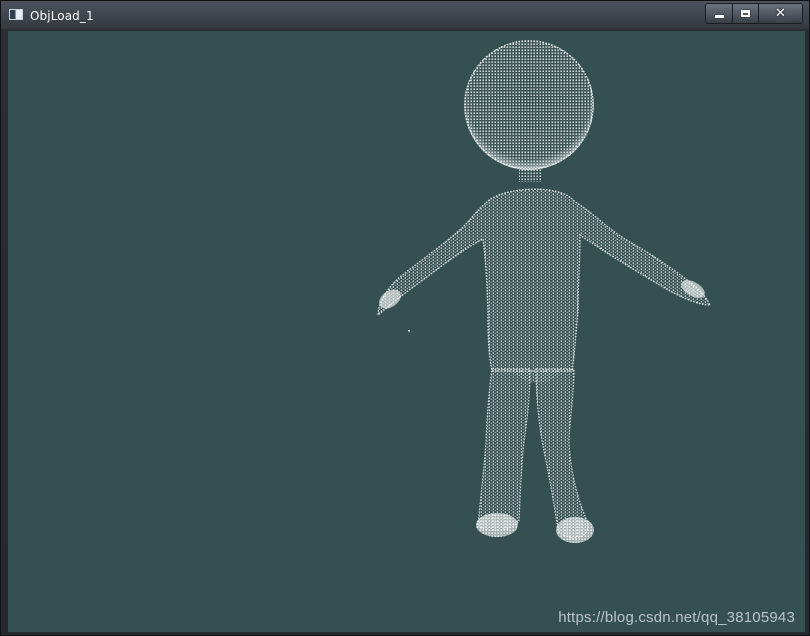  What do you see at coordinates (529, 105) in the screenshot?
I see `model-head` at bounding box center [529, 105].